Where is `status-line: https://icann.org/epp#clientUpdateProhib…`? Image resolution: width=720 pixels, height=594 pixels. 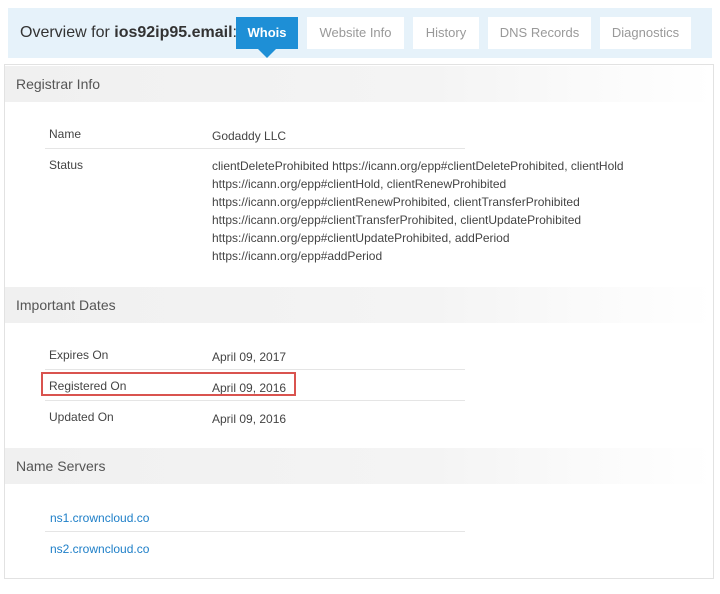
status-line: https://icann.org/epp#clientUpdateProhib… is located at coordinates (361, 238).